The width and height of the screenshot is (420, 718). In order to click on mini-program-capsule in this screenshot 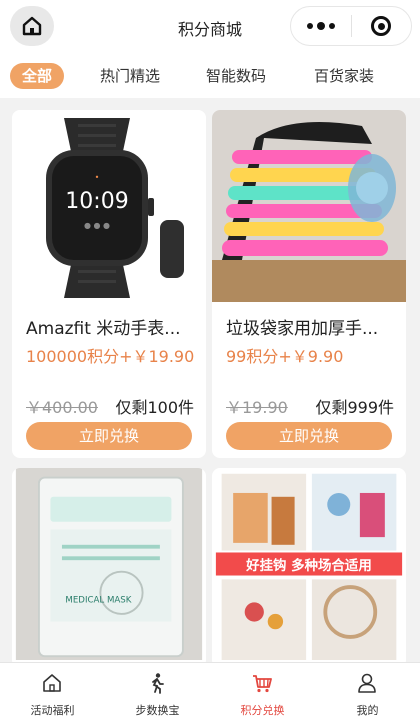, I will do `click(351, 26)`.